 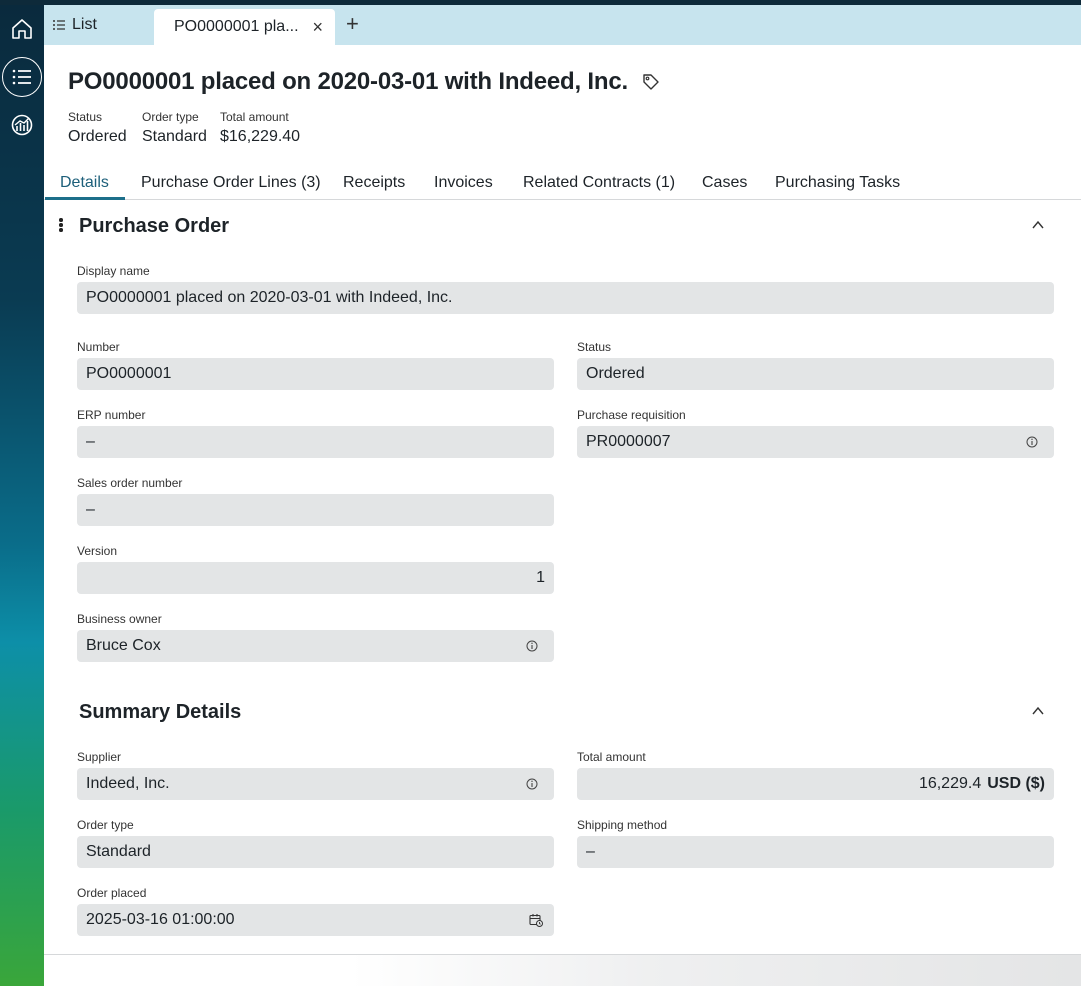 What do you see at coordinates (463, 183) in the screenshot?
I see `tab-invoices: Invoices` at bounding box center [463, 183].